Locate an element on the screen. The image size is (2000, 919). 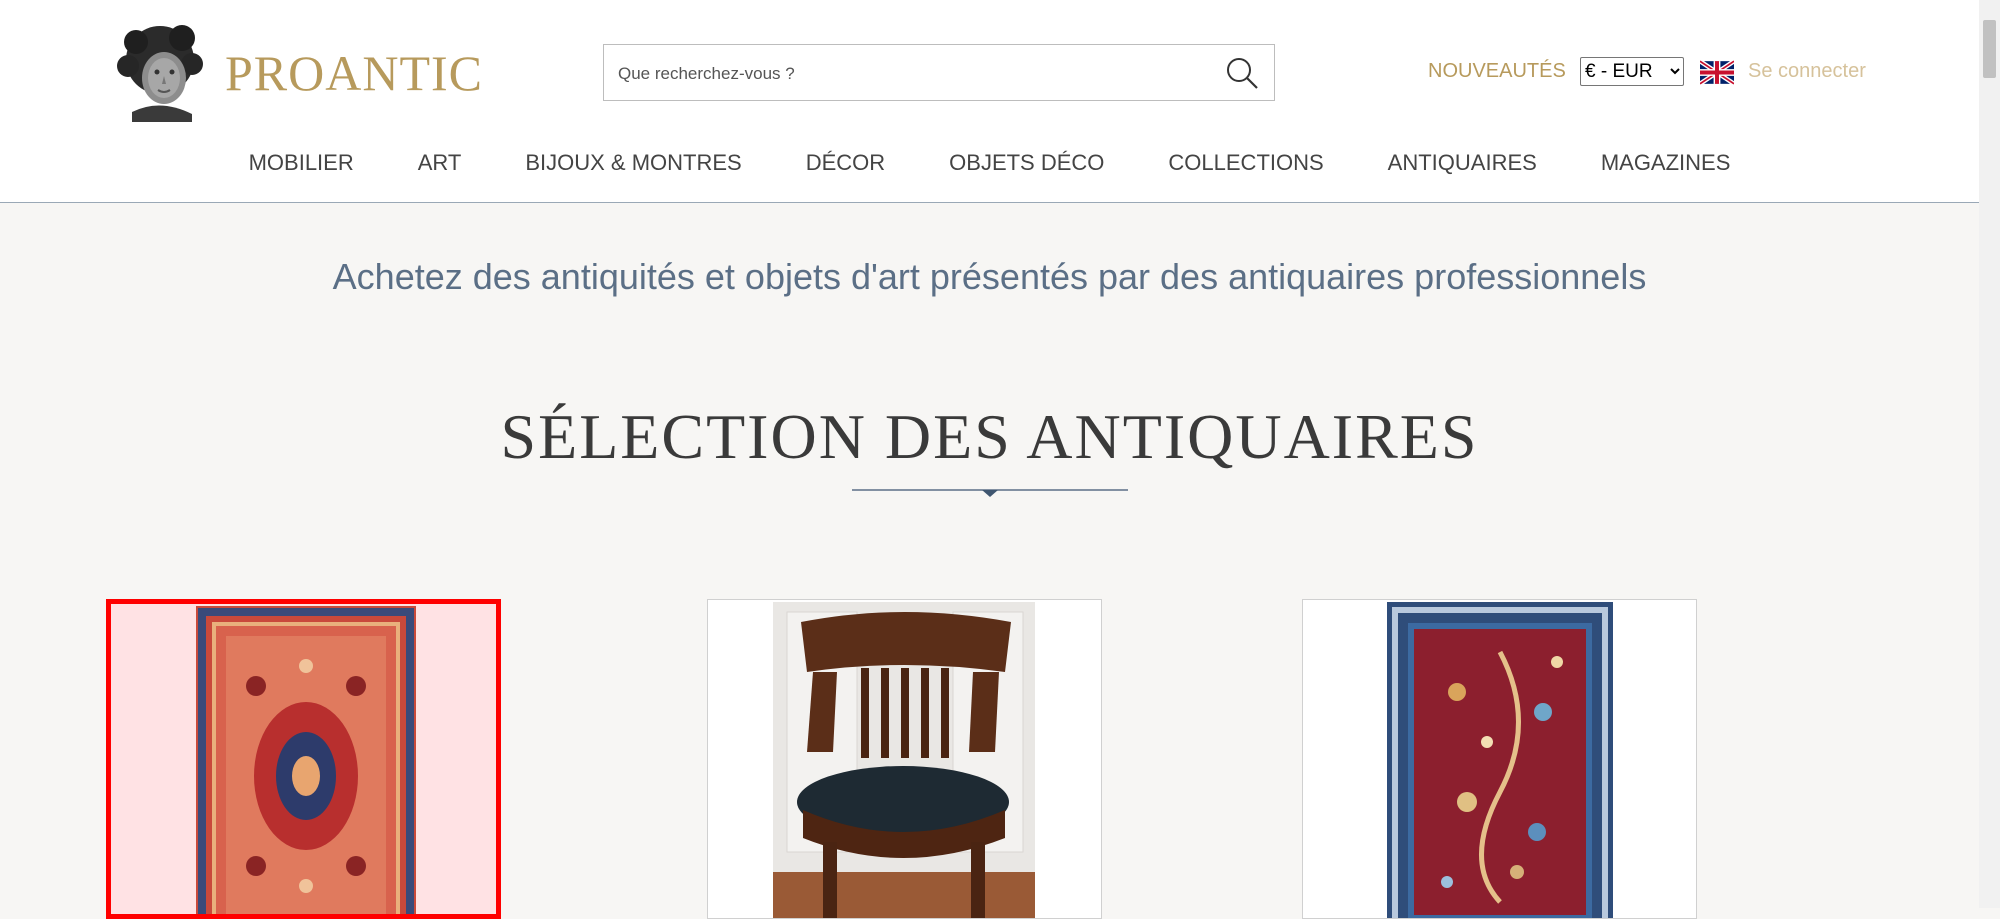
uk-flag-icon is located at coordinates (1717, 72).